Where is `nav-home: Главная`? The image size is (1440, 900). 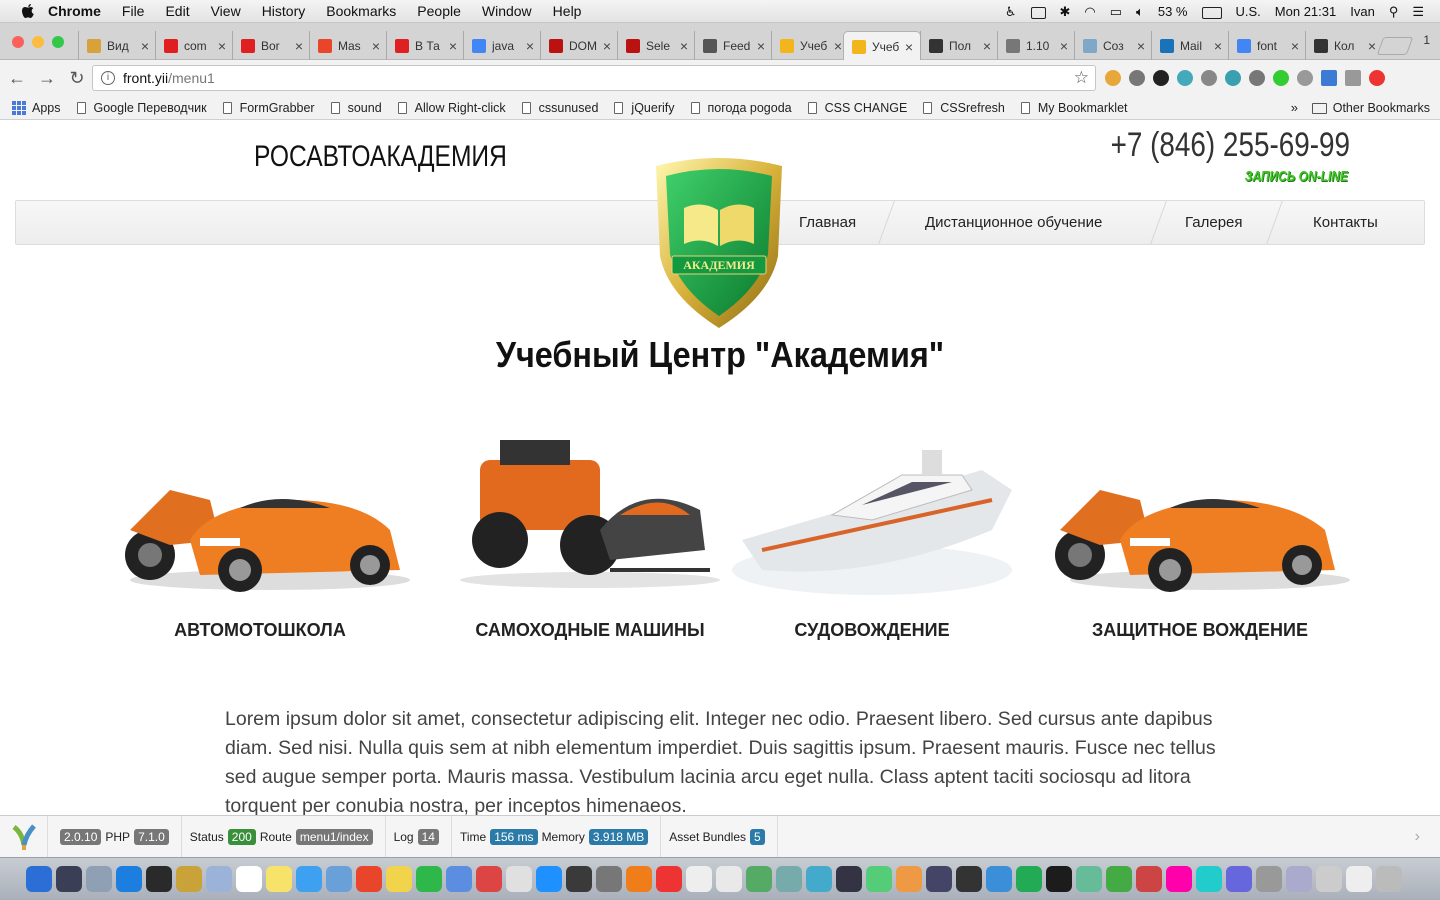
nav-home: Главная is located at coordinates (827, 222).